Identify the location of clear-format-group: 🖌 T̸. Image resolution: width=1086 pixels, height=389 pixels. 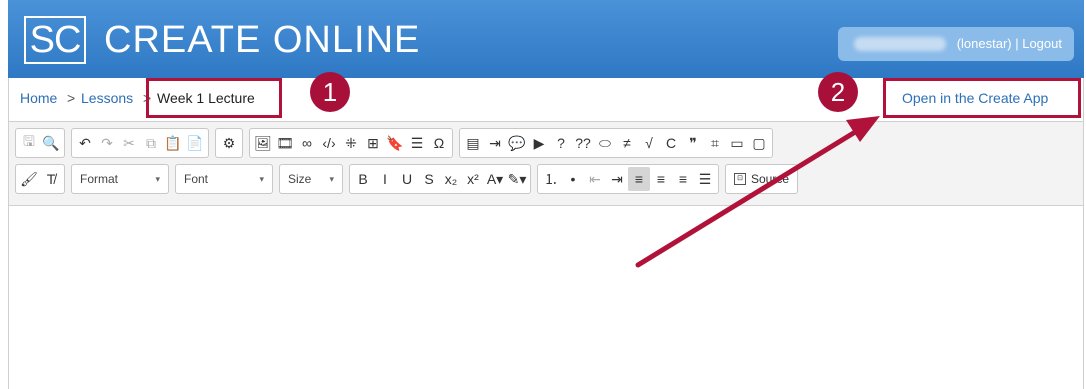
(40, 179).